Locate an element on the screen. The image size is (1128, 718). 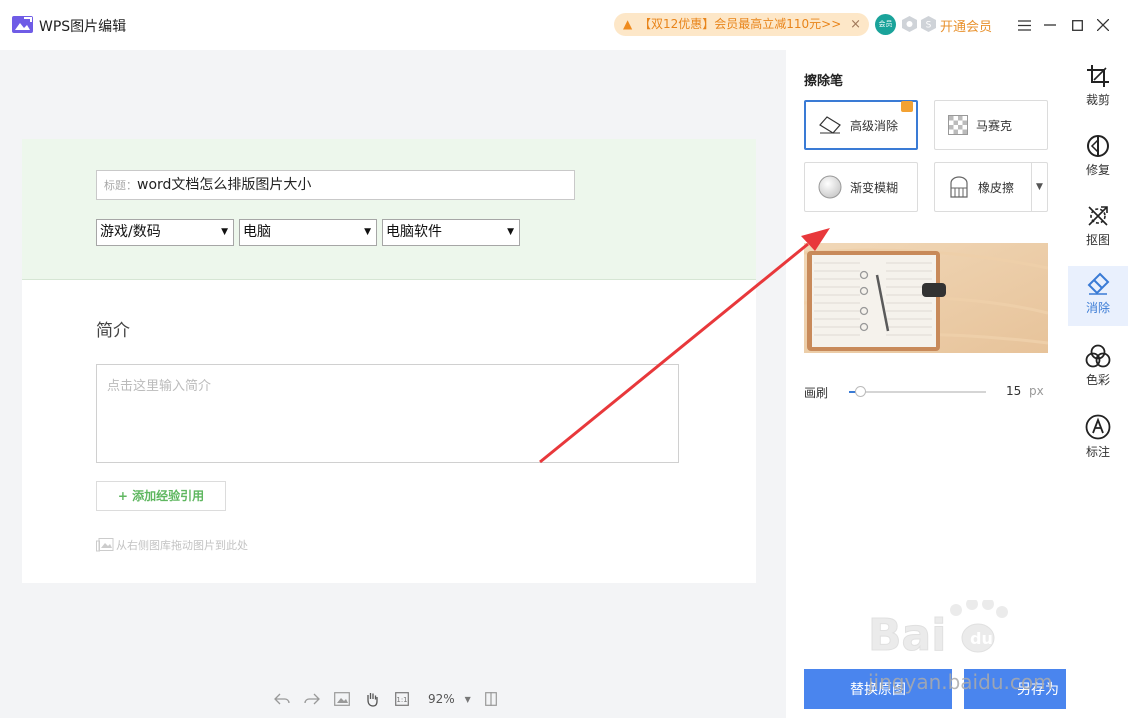
membership-badge: 会员 is located at coordinates (885, 24).